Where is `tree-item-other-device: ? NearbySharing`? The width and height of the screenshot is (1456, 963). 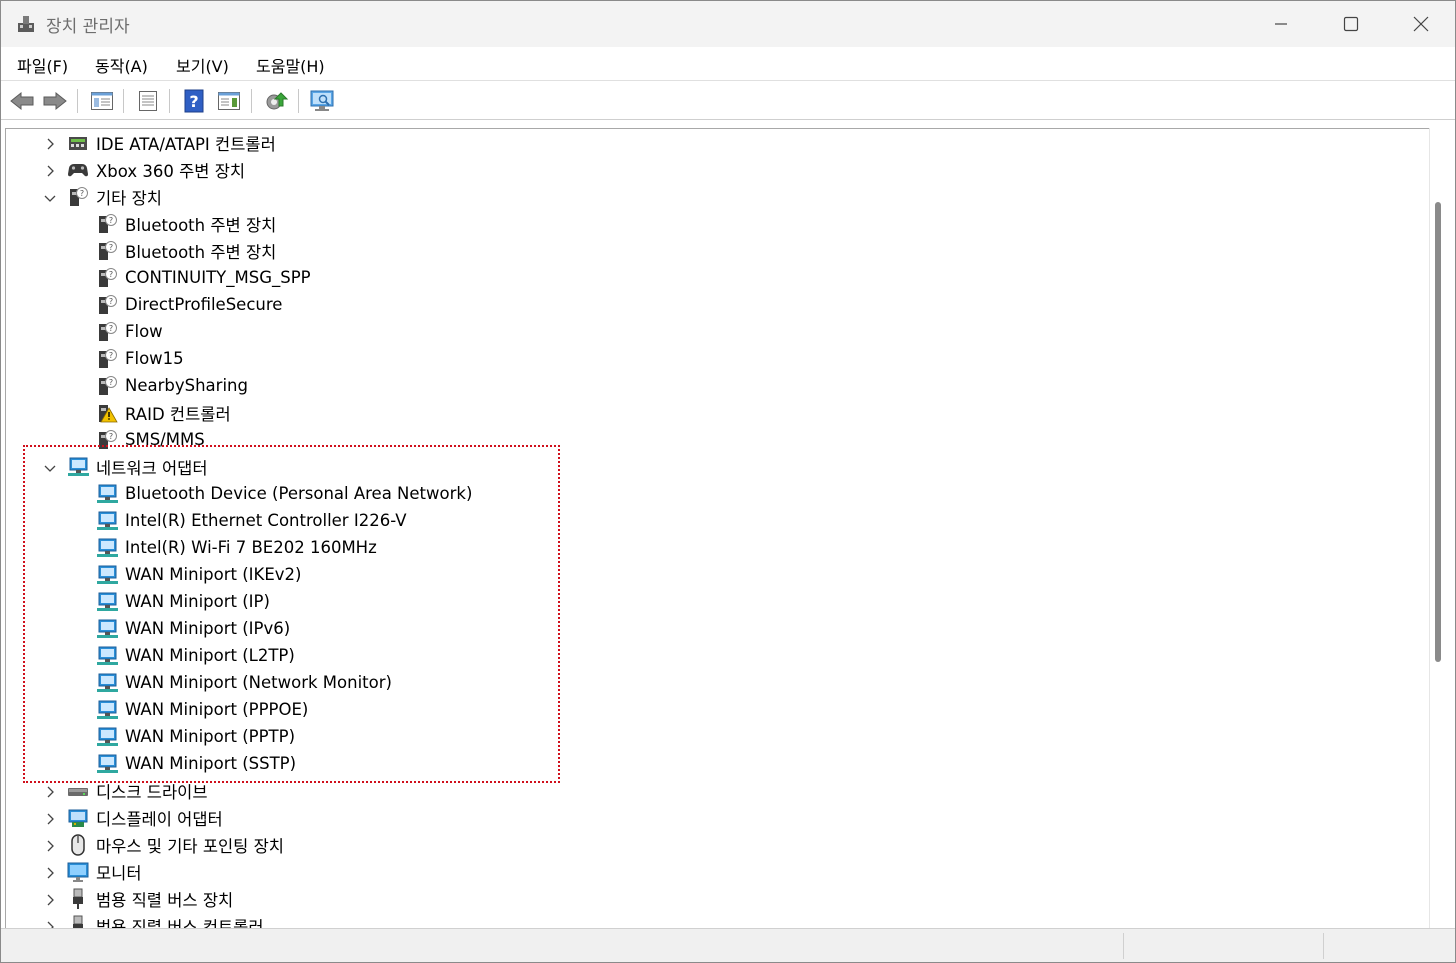 tree-item-other-device: ? NearbySharing is located at coordinates (171, 385).